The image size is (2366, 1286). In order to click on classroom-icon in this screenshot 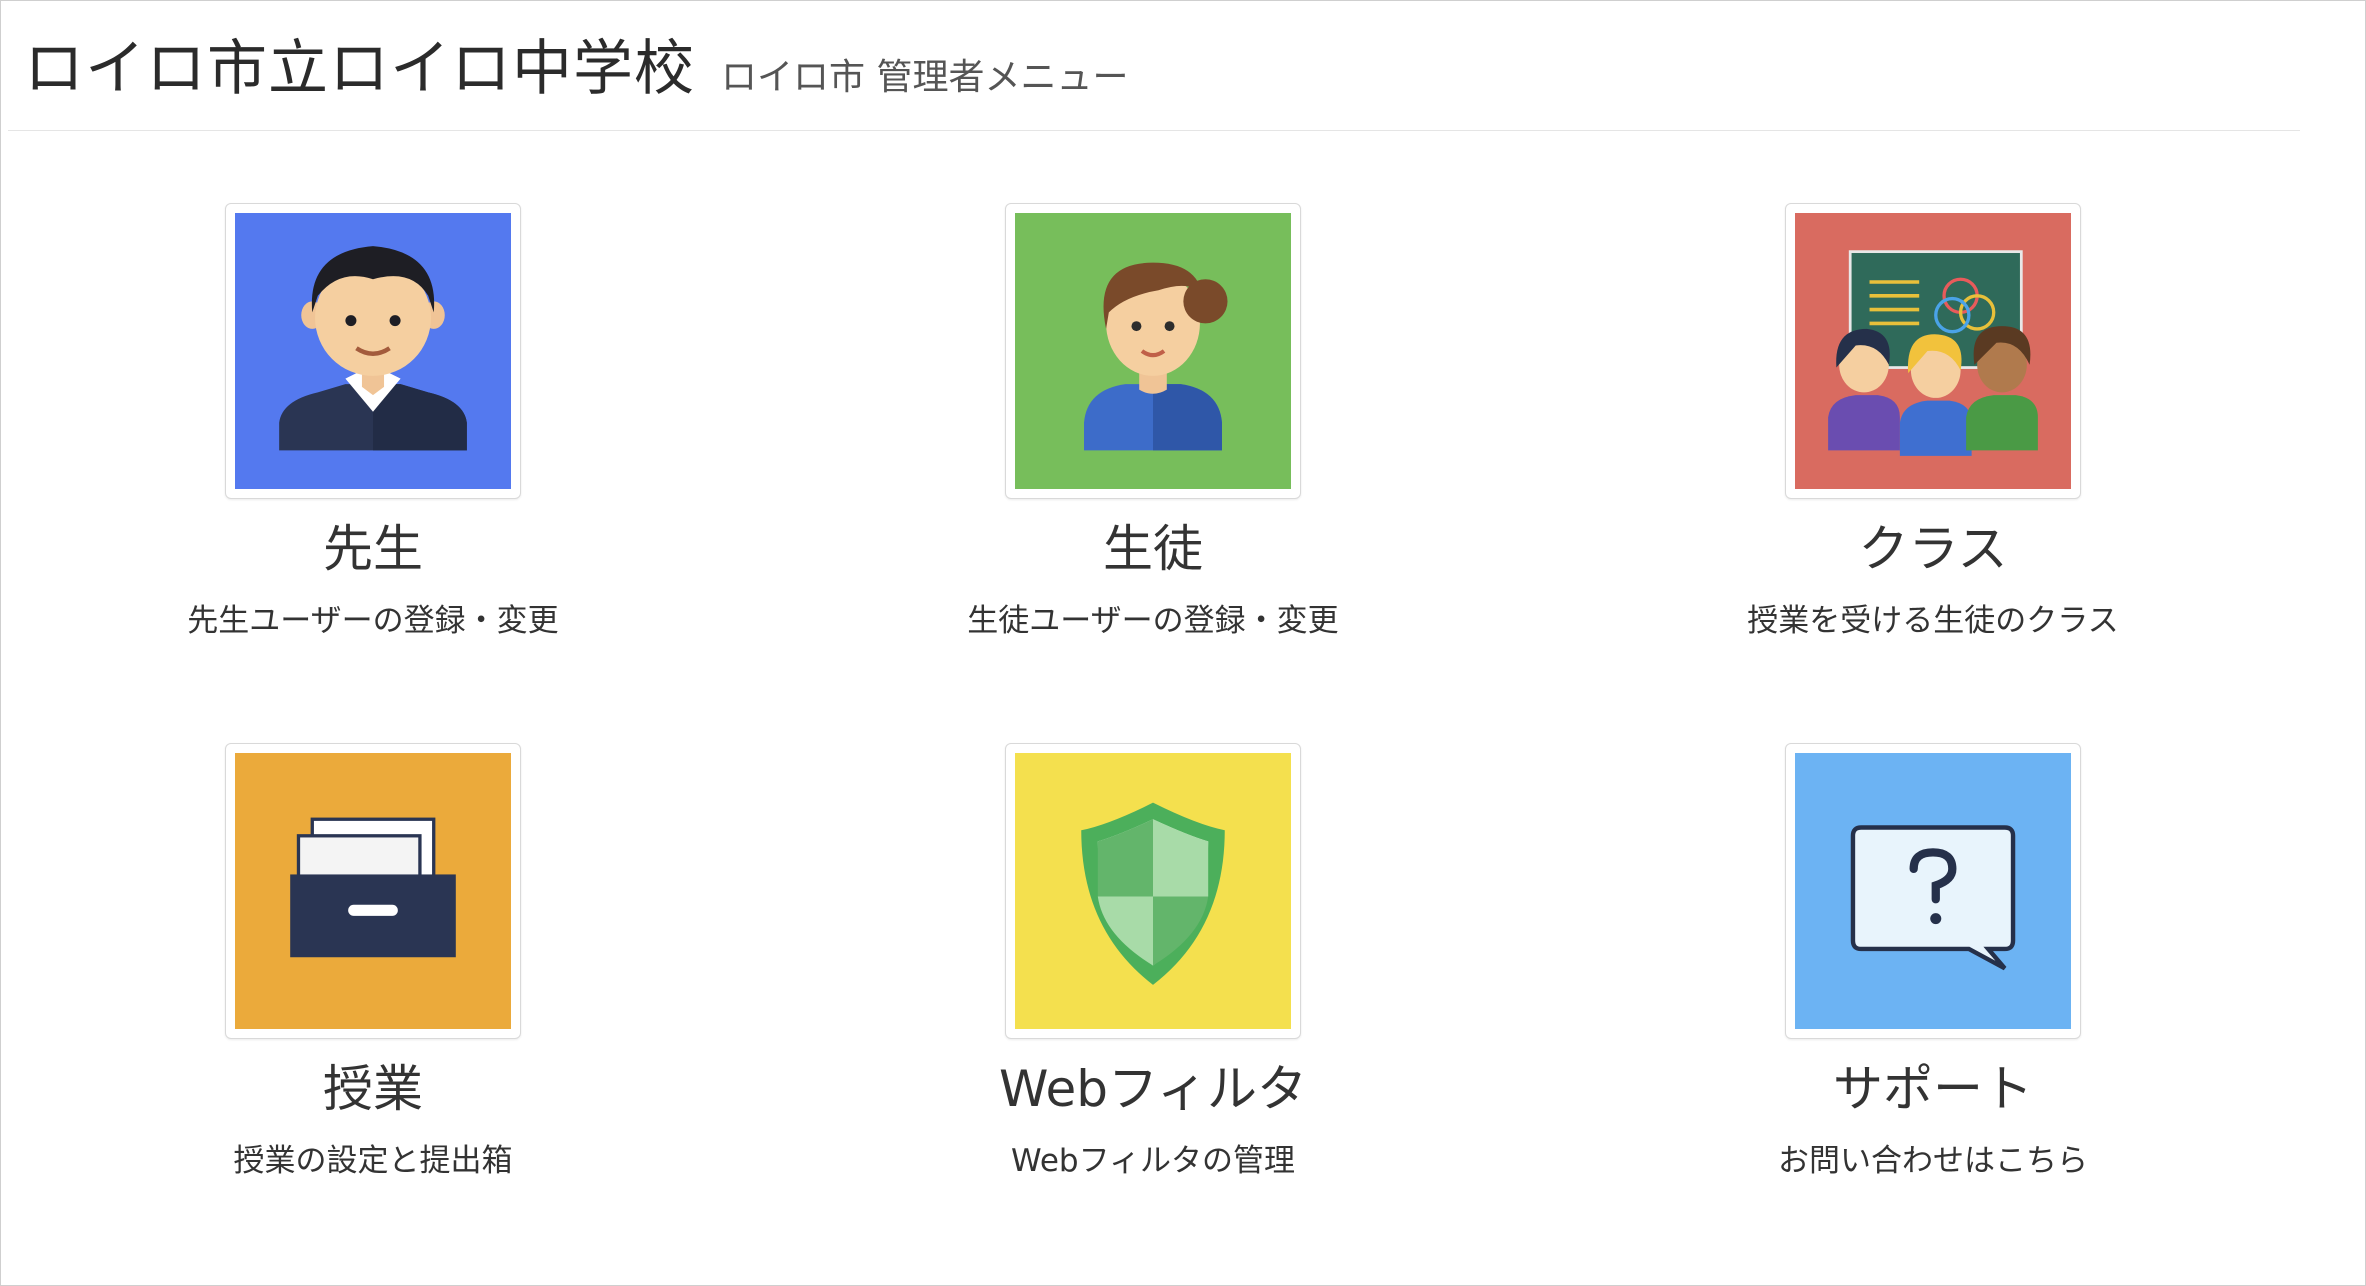, I will do `click(1933, 351)`.